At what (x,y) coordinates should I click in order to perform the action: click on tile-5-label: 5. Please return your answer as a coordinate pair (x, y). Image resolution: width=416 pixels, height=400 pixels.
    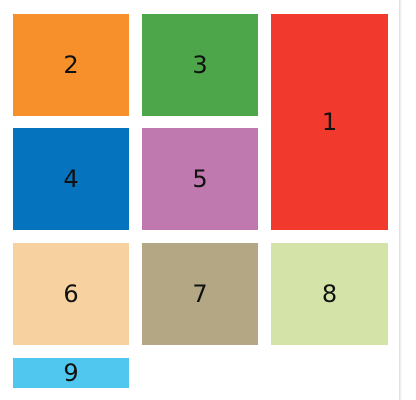
    Looking at the image, I should click on (200, 179).